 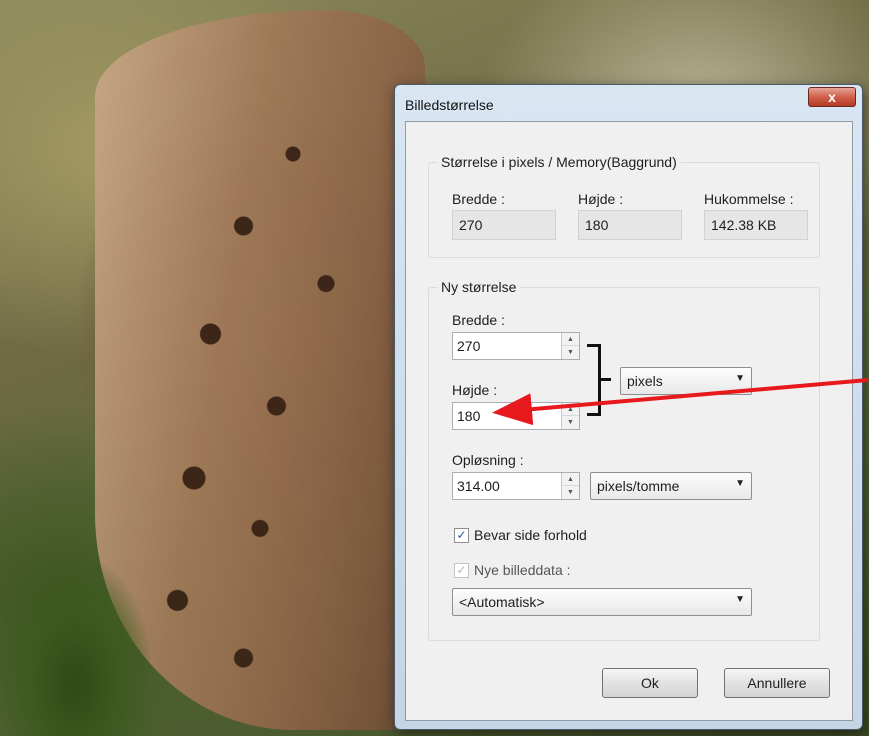 What do you see at coordinates (461, 570) in the screenshot?
I see `new-data-checkbox: ✓` at bounding box center [461, 570].